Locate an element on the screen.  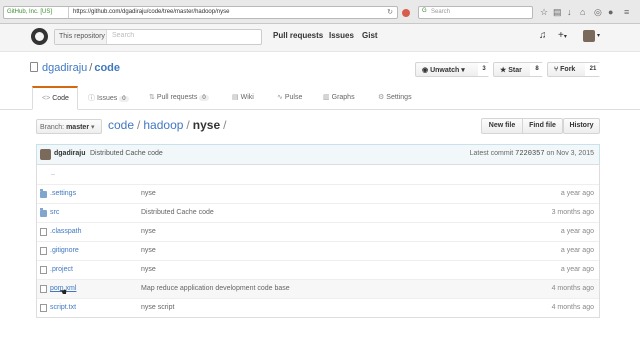
tab-label: Pull requests is located at coordinates (177, 97).